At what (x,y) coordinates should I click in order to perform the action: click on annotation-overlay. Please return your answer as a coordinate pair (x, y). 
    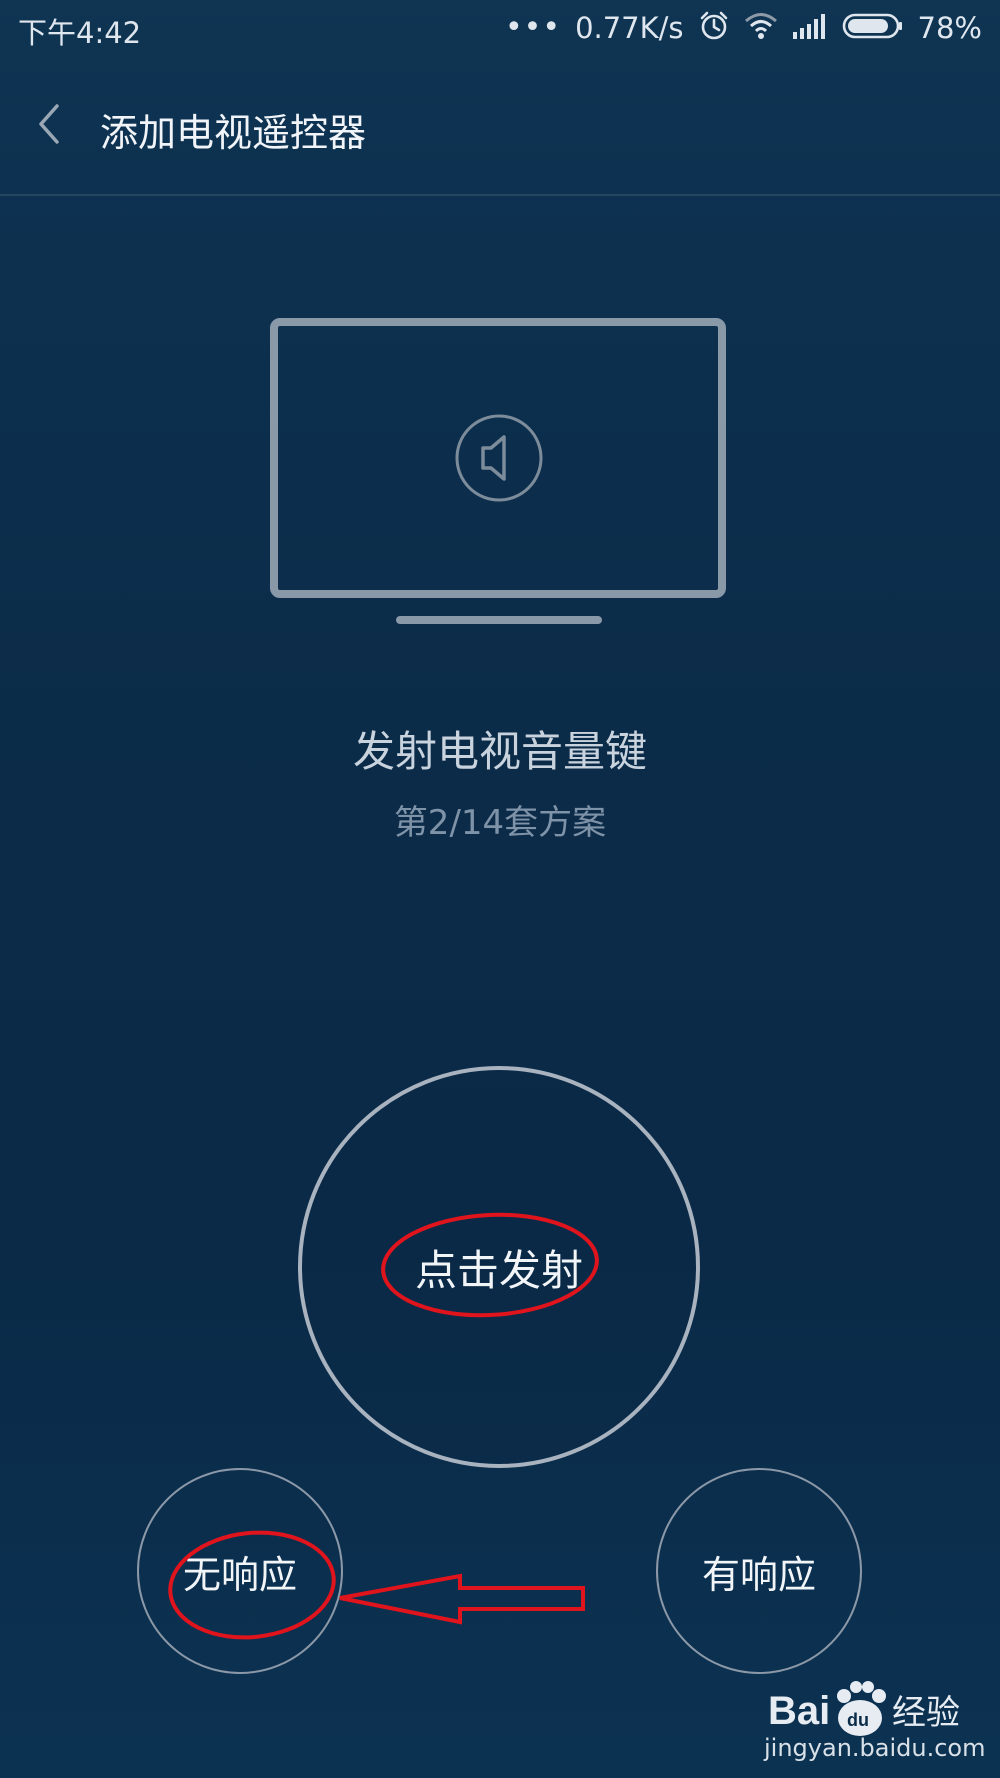
    Looking at the image, I should click on (383, 1426).